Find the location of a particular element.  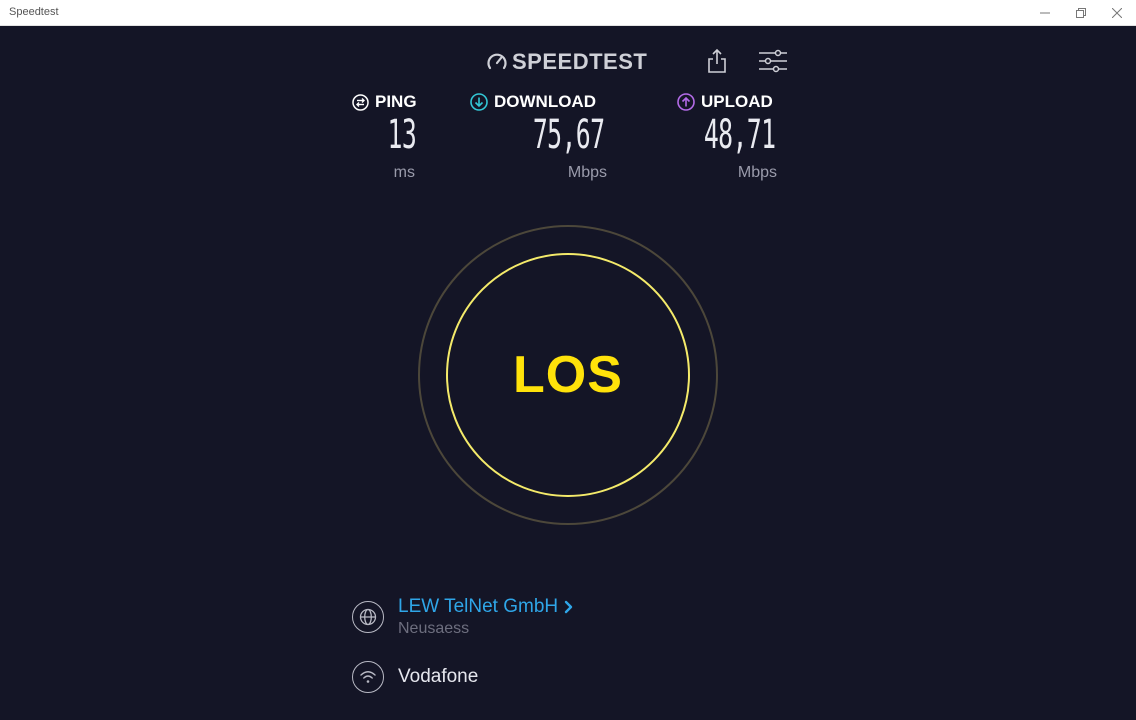

provider-location: Neusaess is located at coordinates (434, 628).